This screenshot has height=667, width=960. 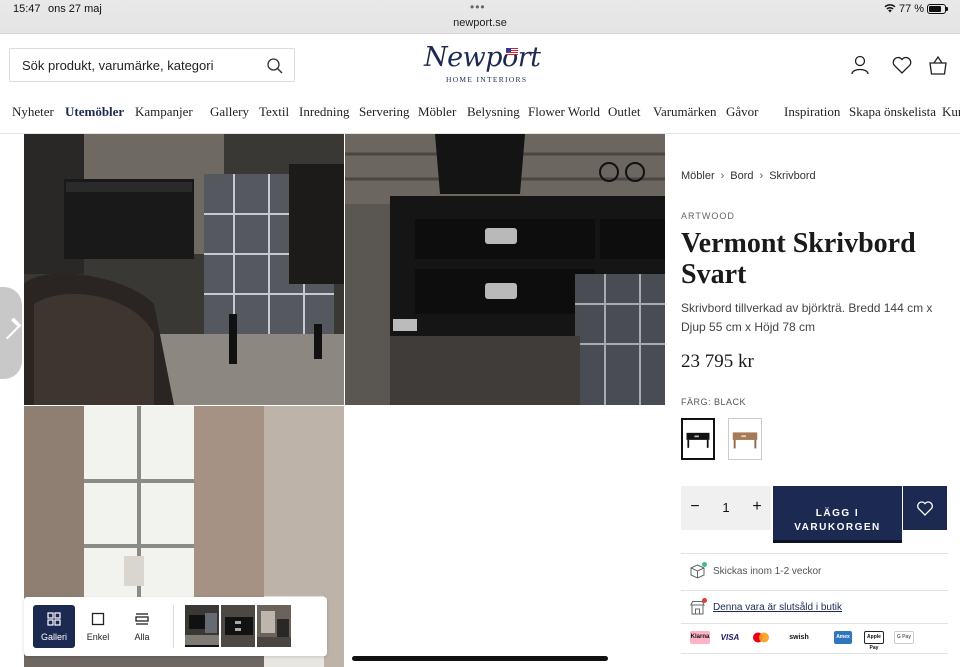 What do you see at coordinates (27, 9) in the screenshot?
I see `status-time: 15:47` at bounding box center [27, 9].